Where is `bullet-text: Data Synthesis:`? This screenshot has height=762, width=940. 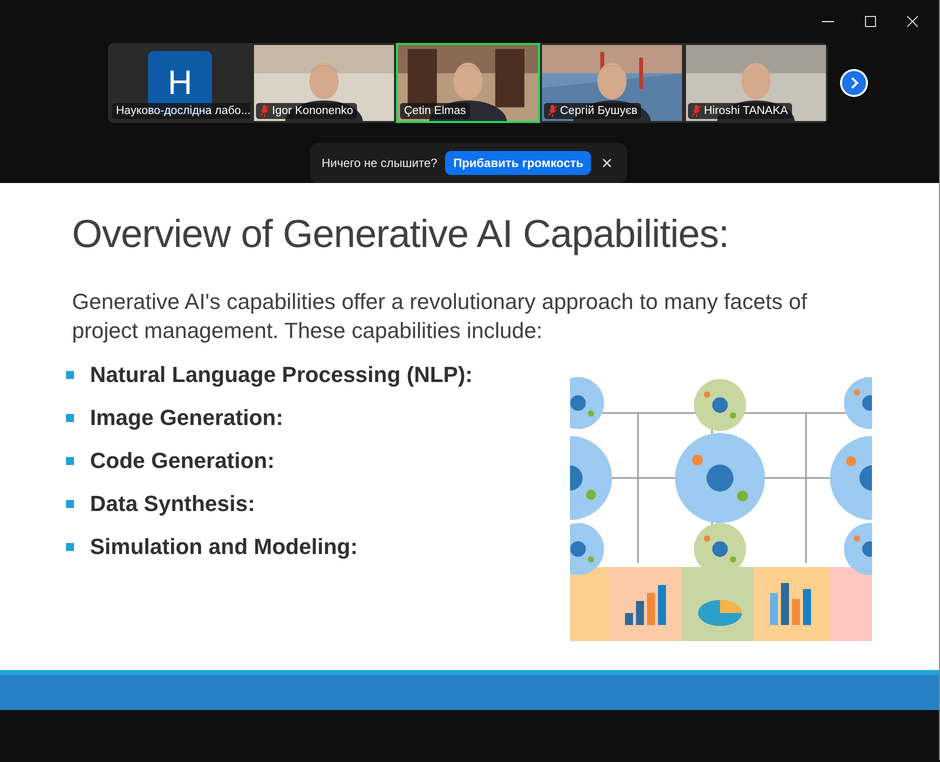
bullet-text: Data Synthesis: is located at coordinates (173, 503).